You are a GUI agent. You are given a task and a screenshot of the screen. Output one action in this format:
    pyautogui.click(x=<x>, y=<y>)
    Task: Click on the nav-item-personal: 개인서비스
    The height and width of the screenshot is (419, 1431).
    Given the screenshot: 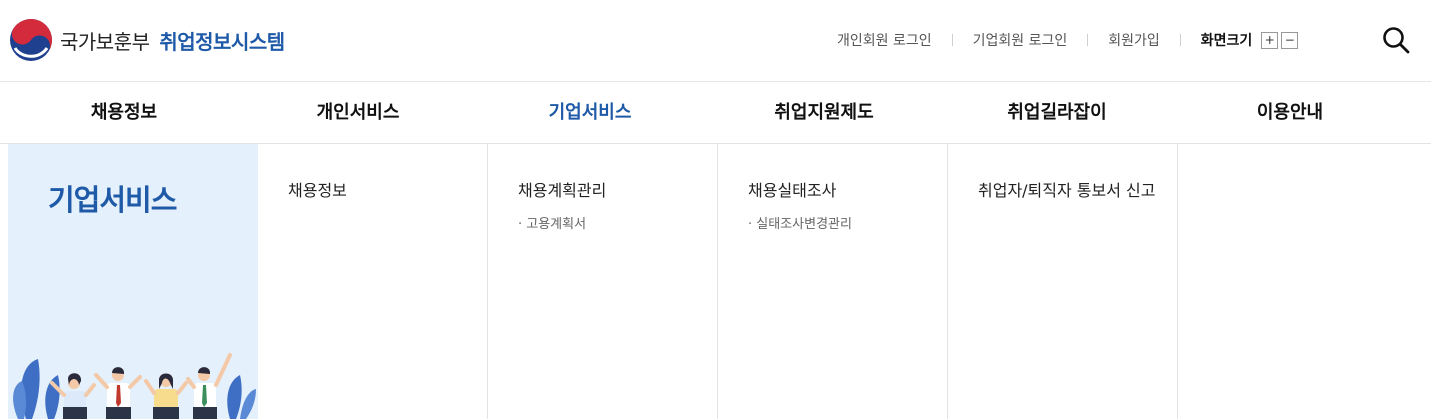 What is the action you would take?
    pyautogui.click(x=358, y=112)
    